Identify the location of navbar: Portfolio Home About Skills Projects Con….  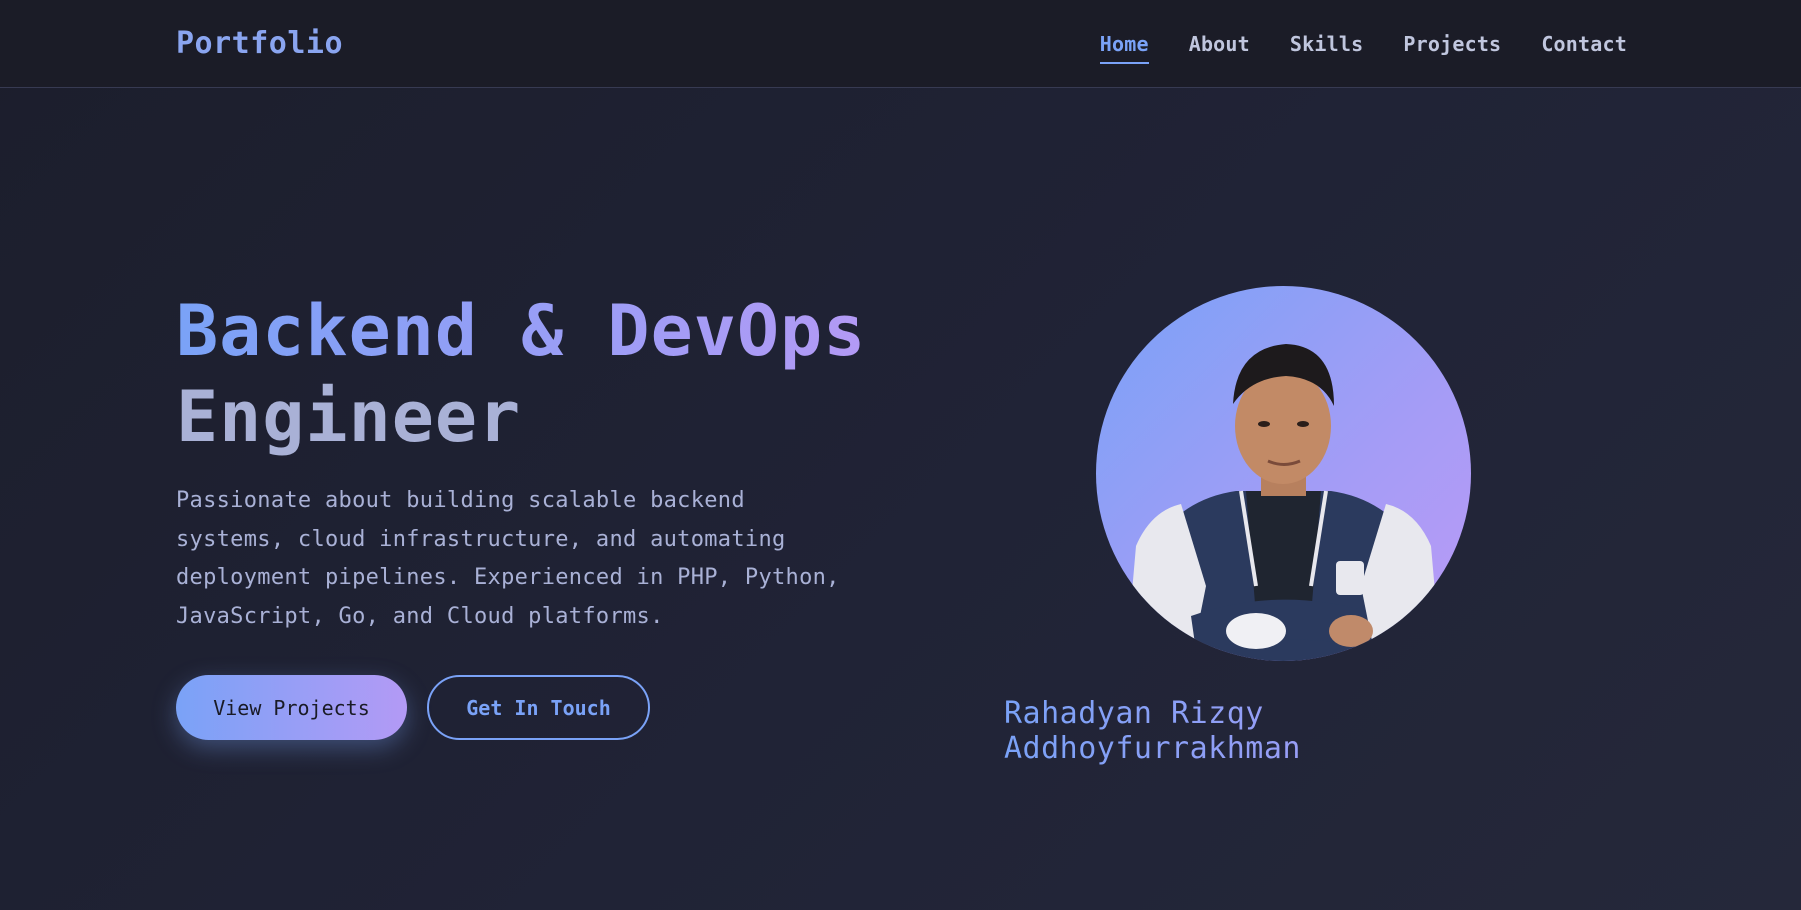
(900, 44).